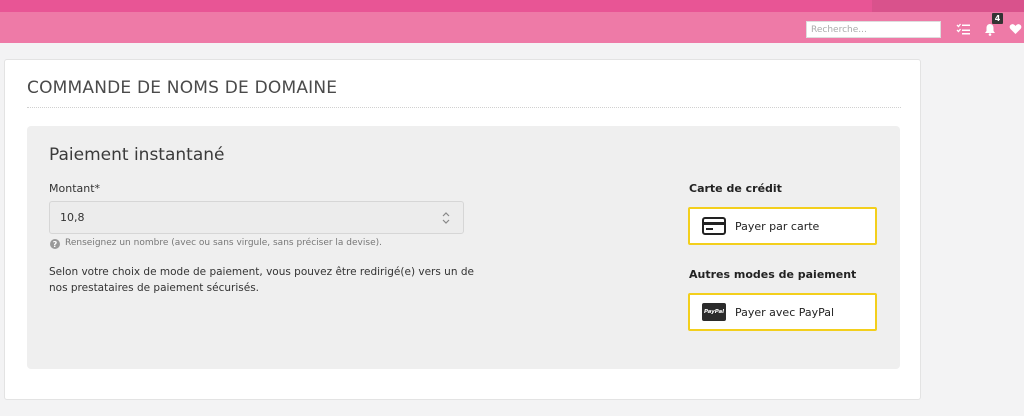 The width and height of the screenshot is (1024, 416). I want to click on notification-badge: 4, so click(997, 18).